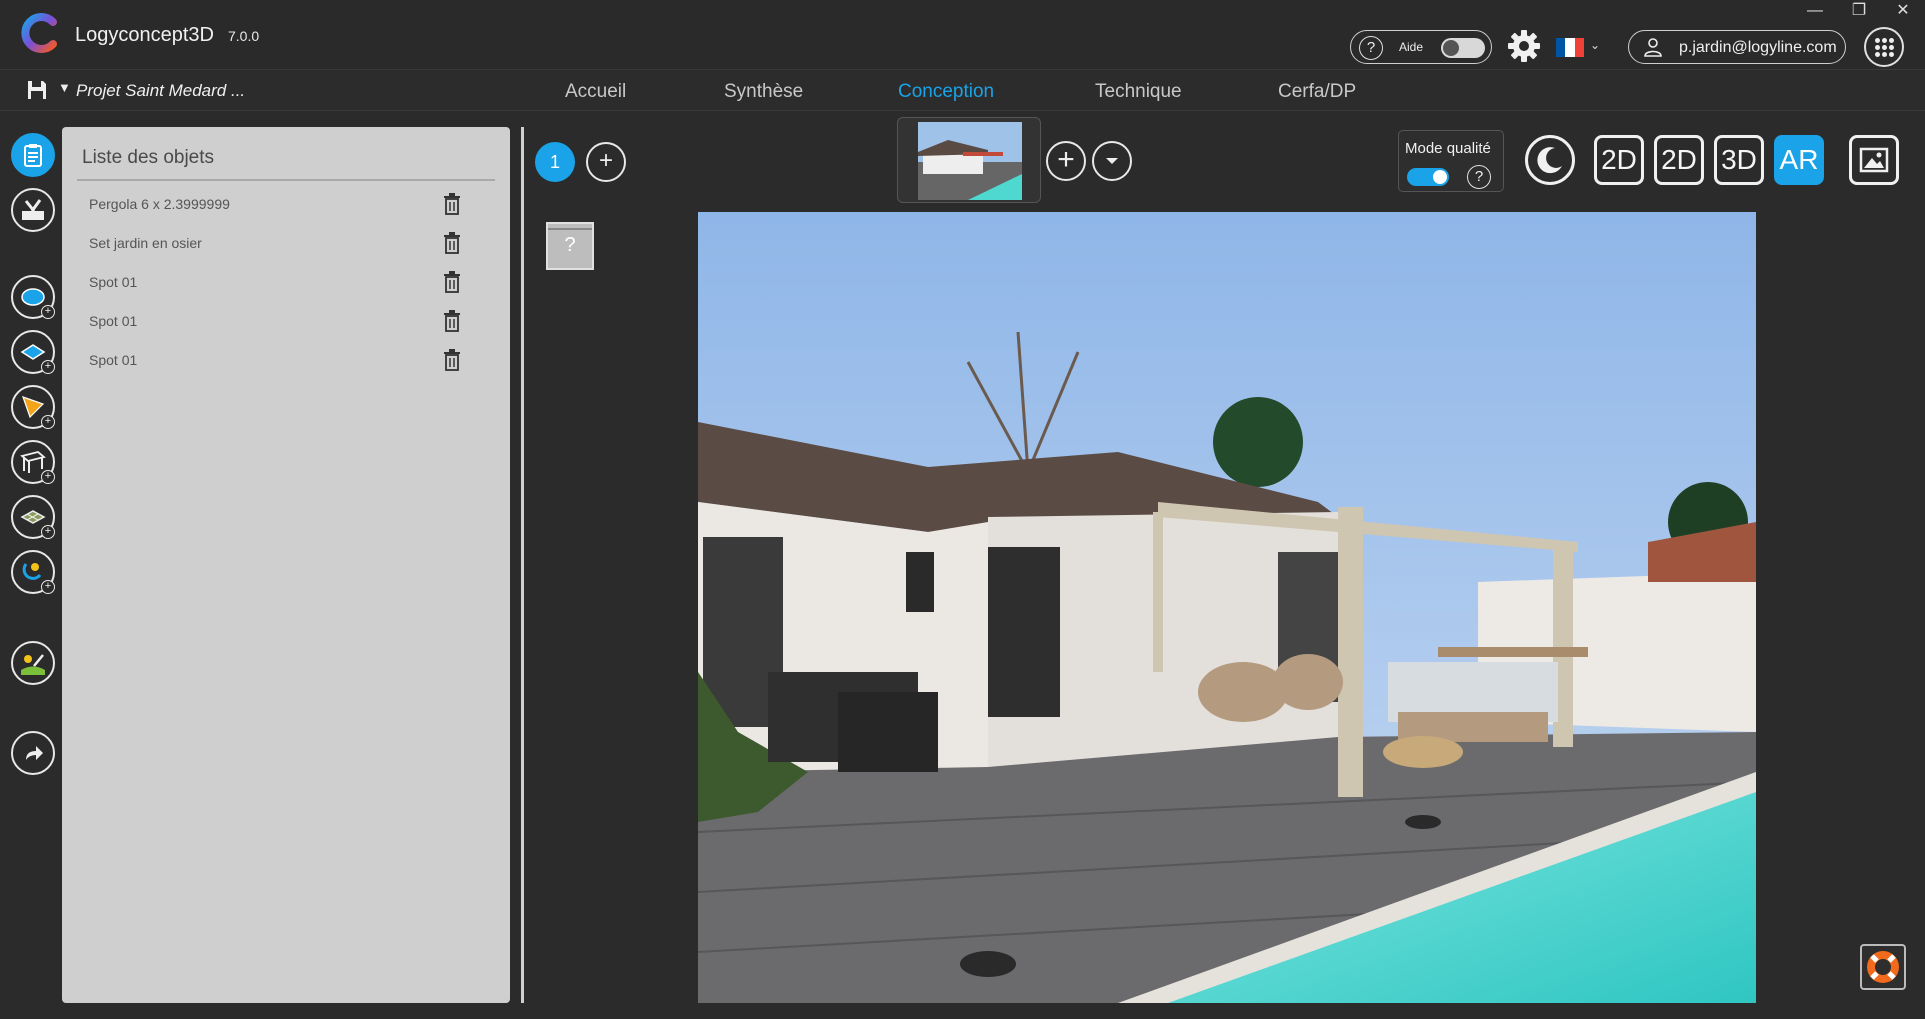 Image resolution: width=1925 pixels, height=1019 pixels. Describe the element at coordinates (37, 90) in the screenshot. I see `save-icon` at that location.